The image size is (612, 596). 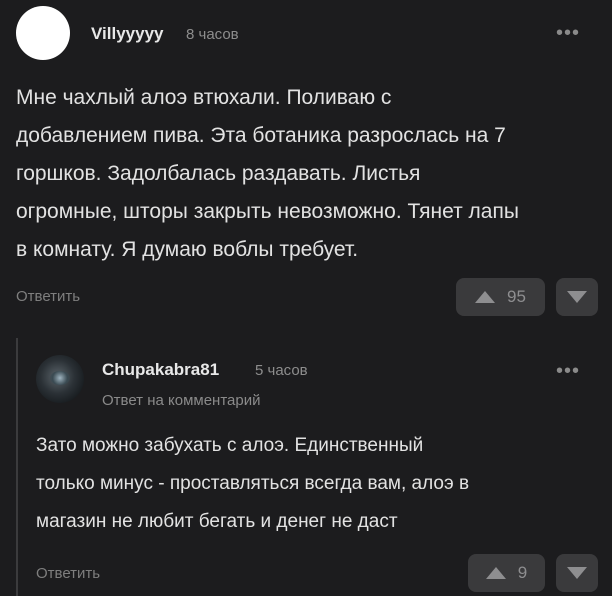 I want to click on reply-line: магазин не любит бегать и денег не даст, so click(x=217, y=521).